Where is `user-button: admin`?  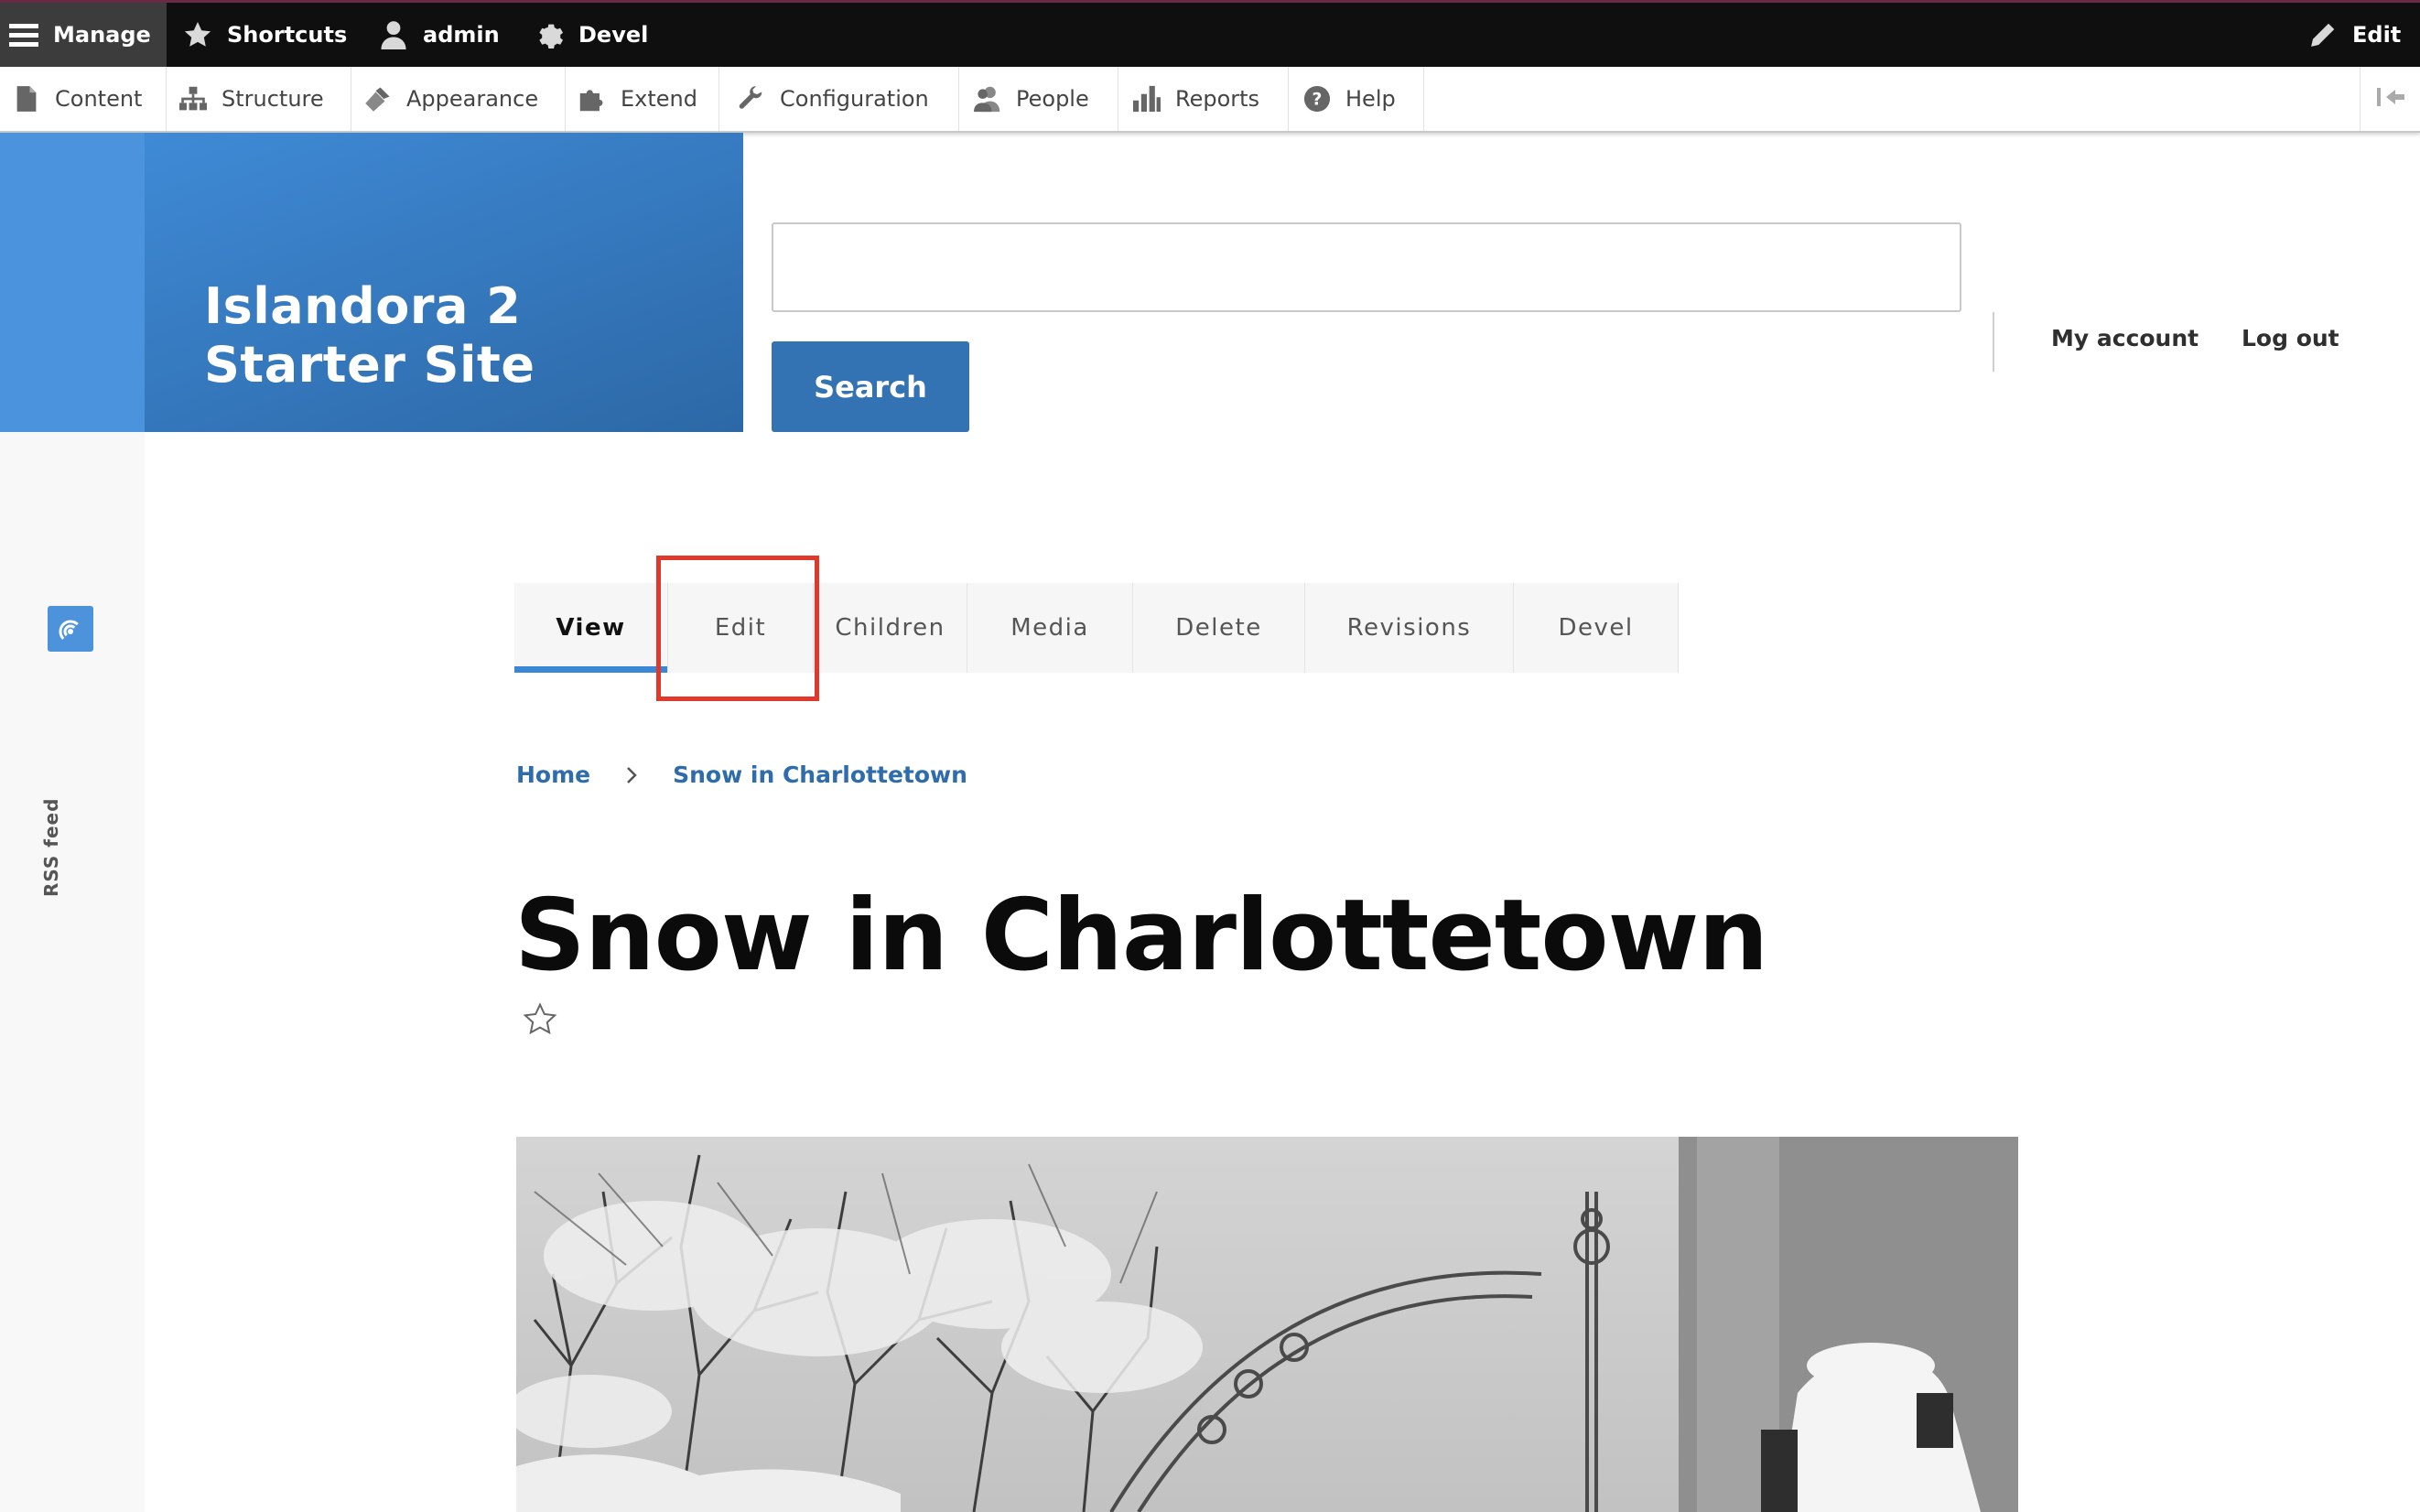 user-button: admin is located at coordinates (440, 35).